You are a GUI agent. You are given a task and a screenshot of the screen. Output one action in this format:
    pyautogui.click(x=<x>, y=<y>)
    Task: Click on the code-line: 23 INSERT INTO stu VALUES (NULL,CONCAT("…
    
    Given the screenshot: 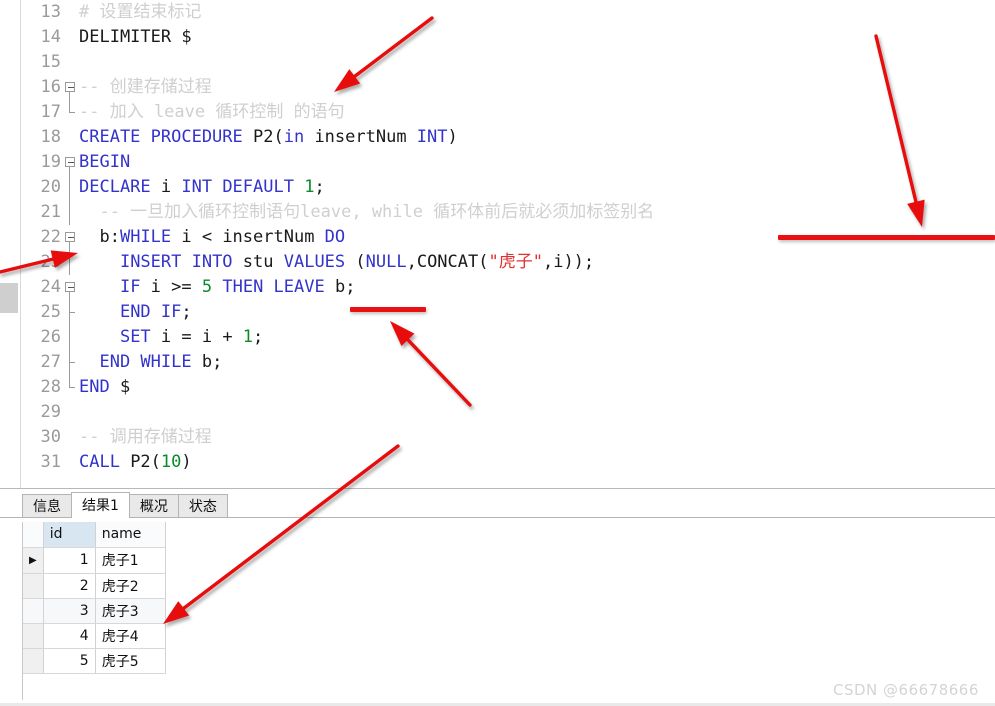 What is the action you would take?
    pyautogui.click(x=508, y=262)
    